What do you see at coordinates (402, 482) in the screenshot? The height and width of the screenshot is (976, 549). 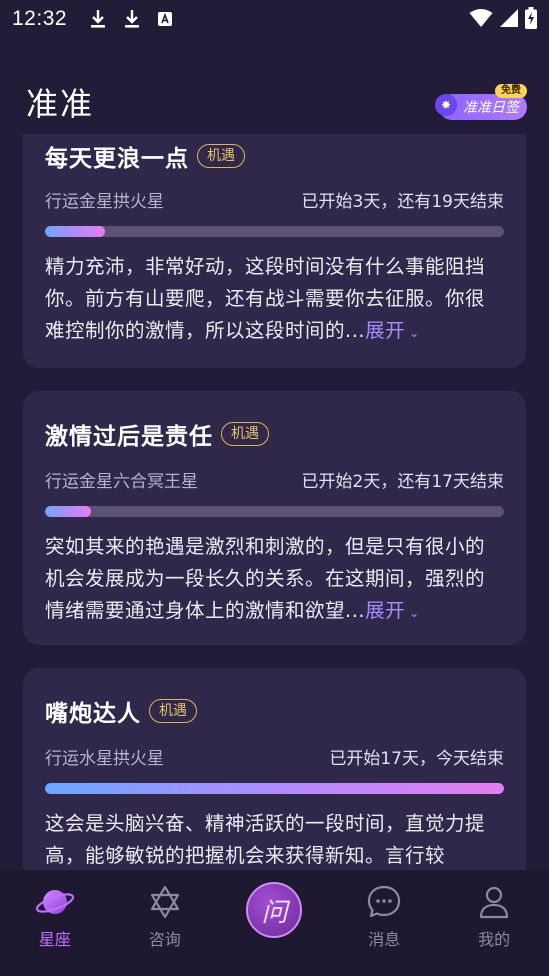 I see `duration-status: 已开始2天，还有17天结束` at bounding box center [402, 482].